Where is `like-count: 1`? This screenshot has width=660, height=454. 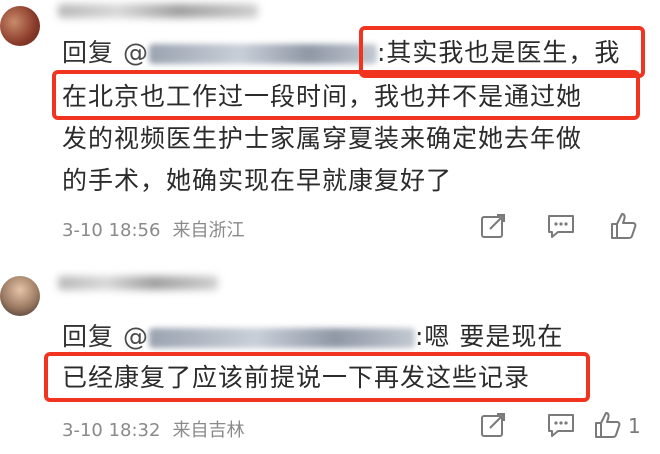
like-count: 1 is located at coordinates (634, 426).